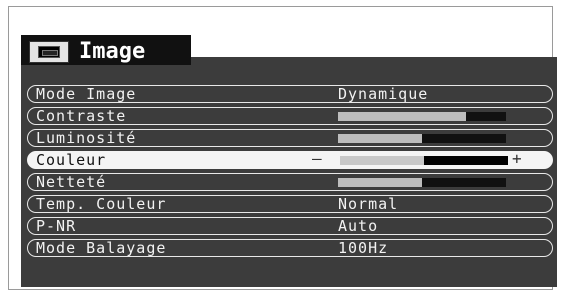 This screenshot has height=298, width=561. I want to click on menu-item-label: Luminosité, so click(86, 138).